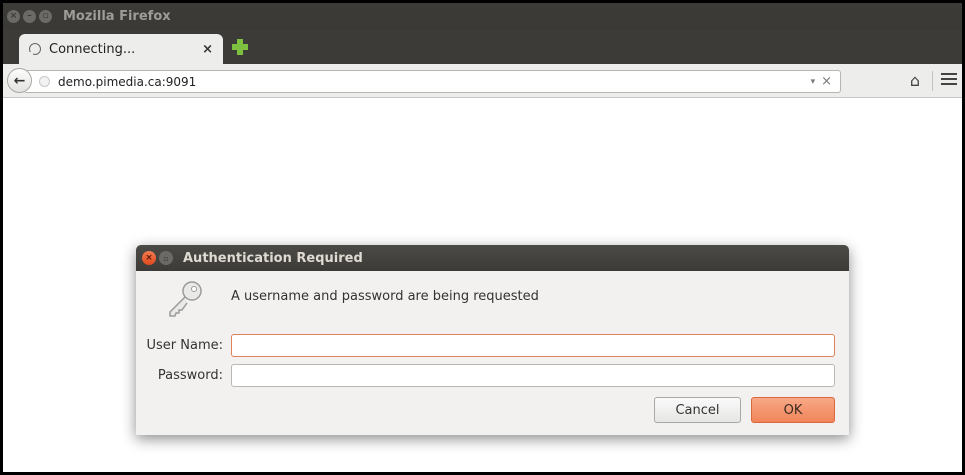  What do you see at coordinates (190, 375) in the screenshot?
I see `password-label: Password:` at bounding box center [190, 375].